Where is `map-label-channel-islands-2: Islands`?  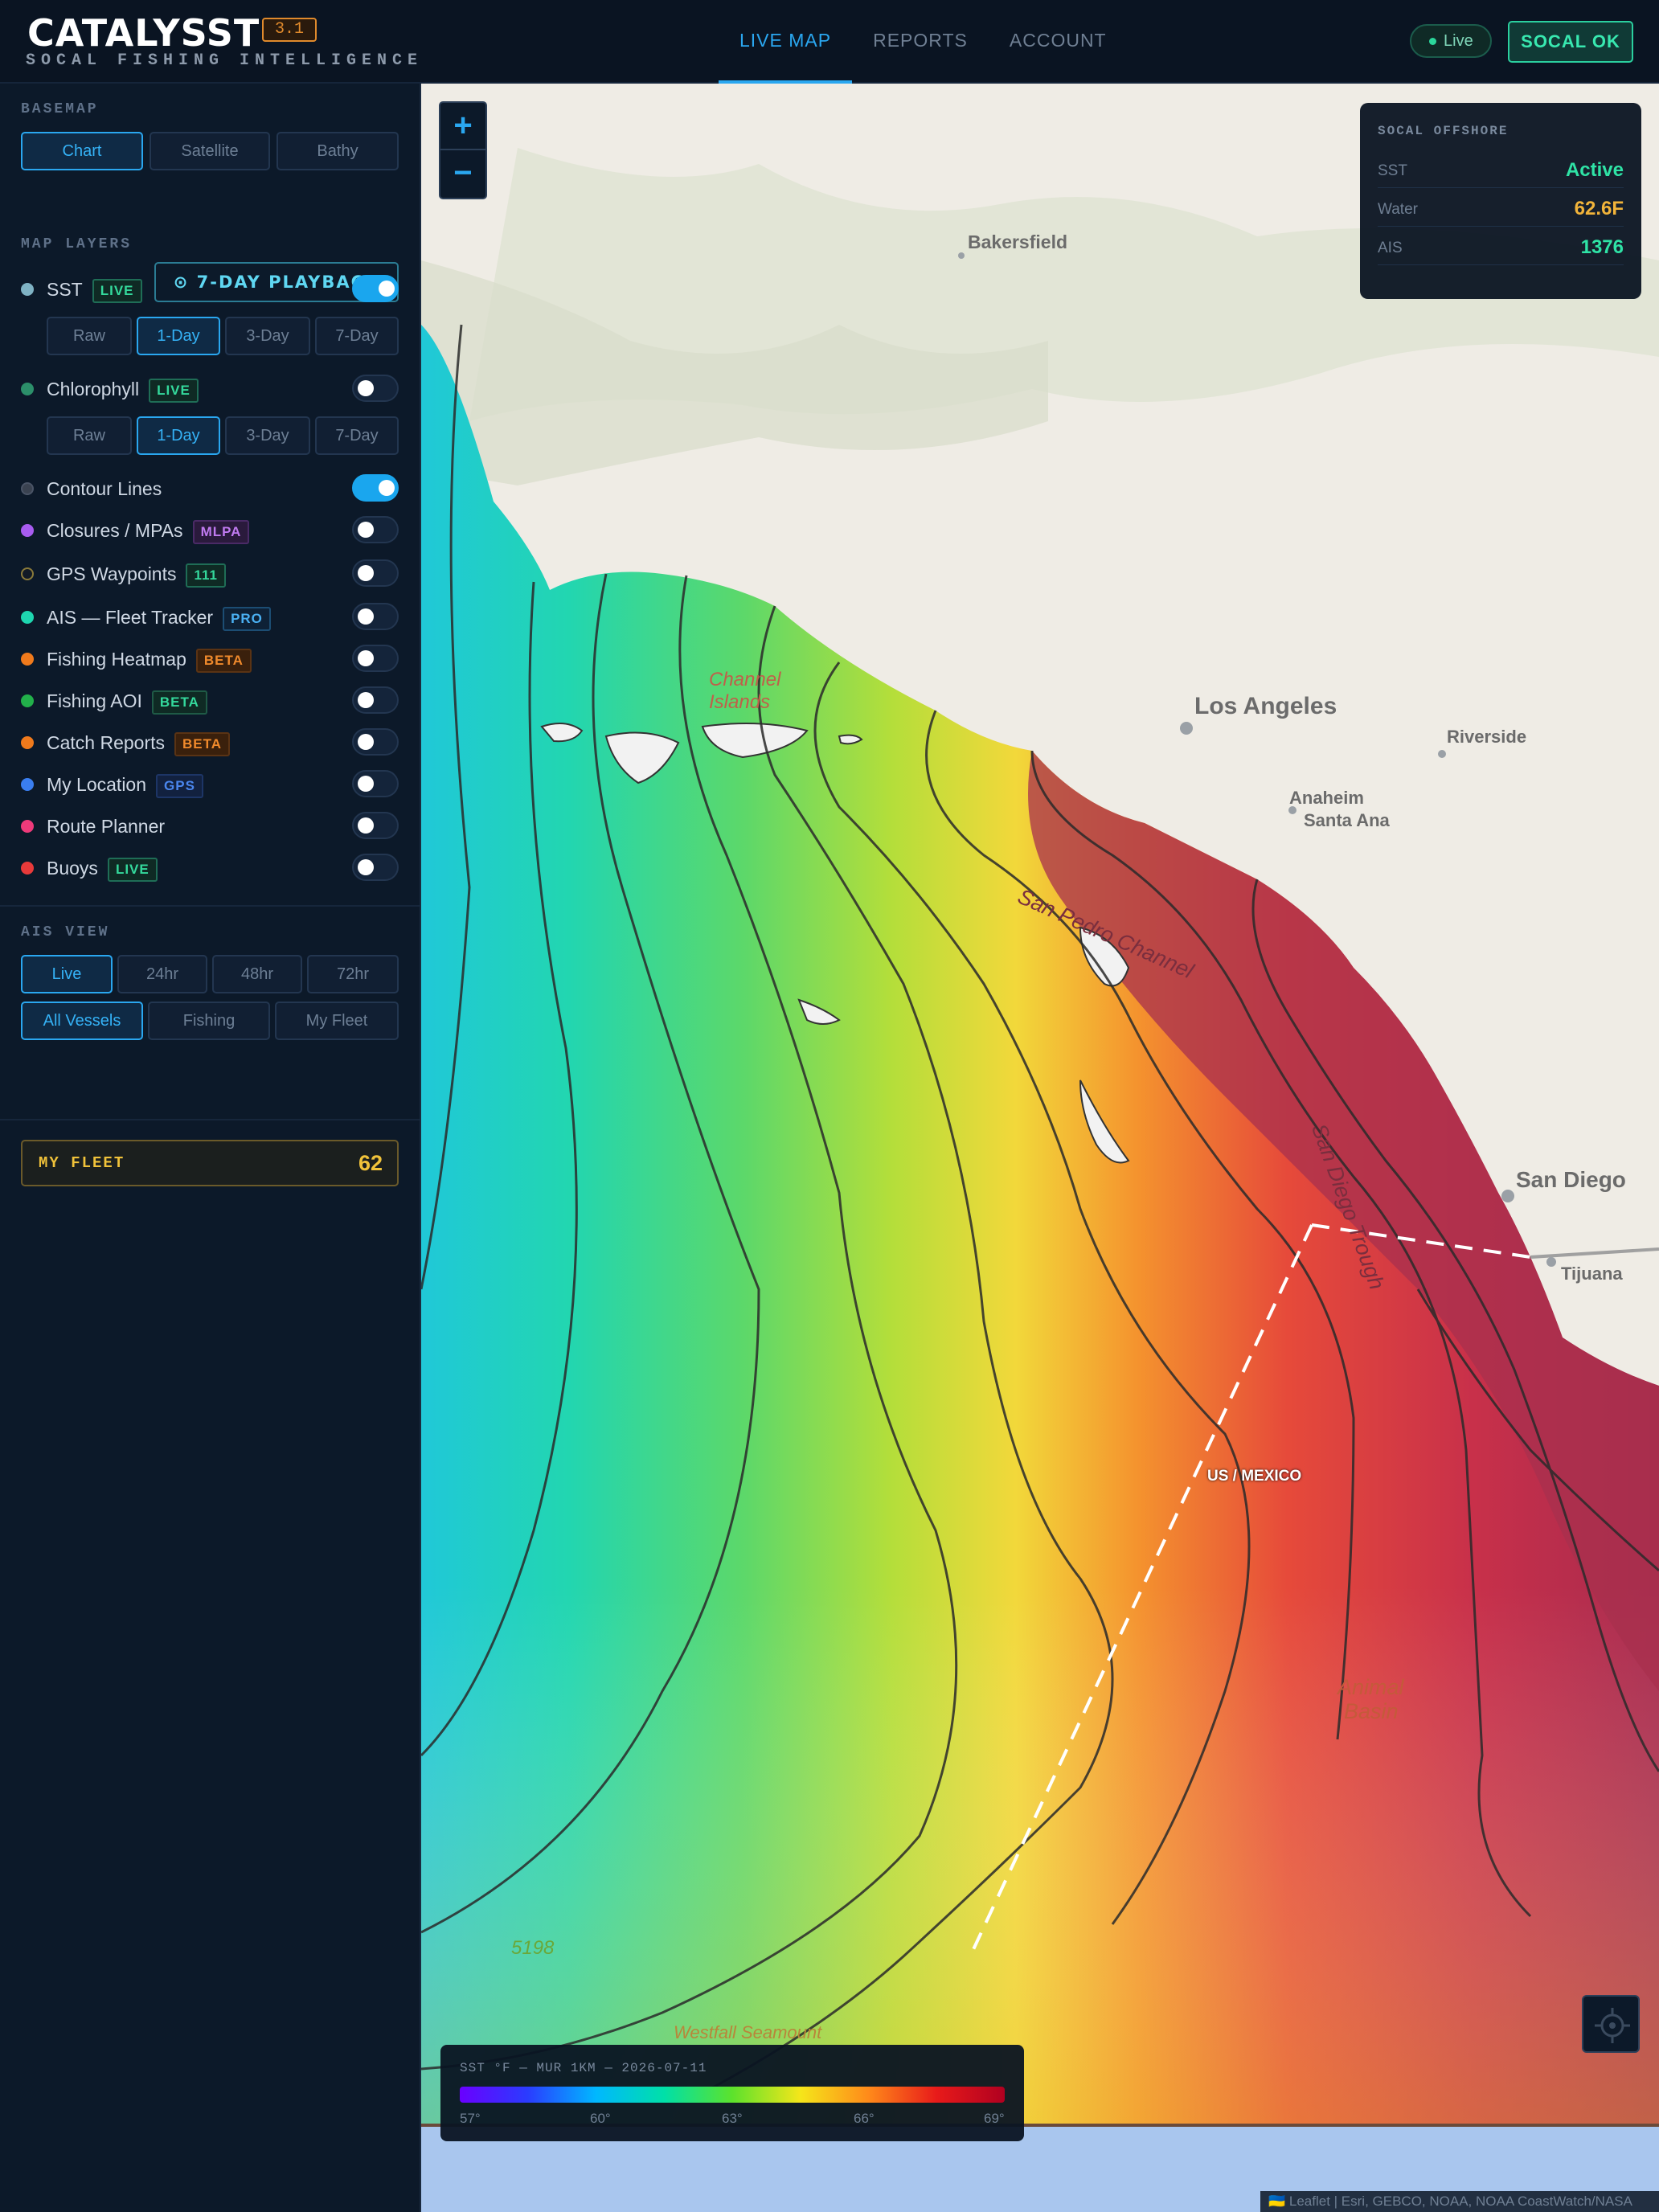 map-label-channel-islands-2: Islands is located at coordinates (740, 702).